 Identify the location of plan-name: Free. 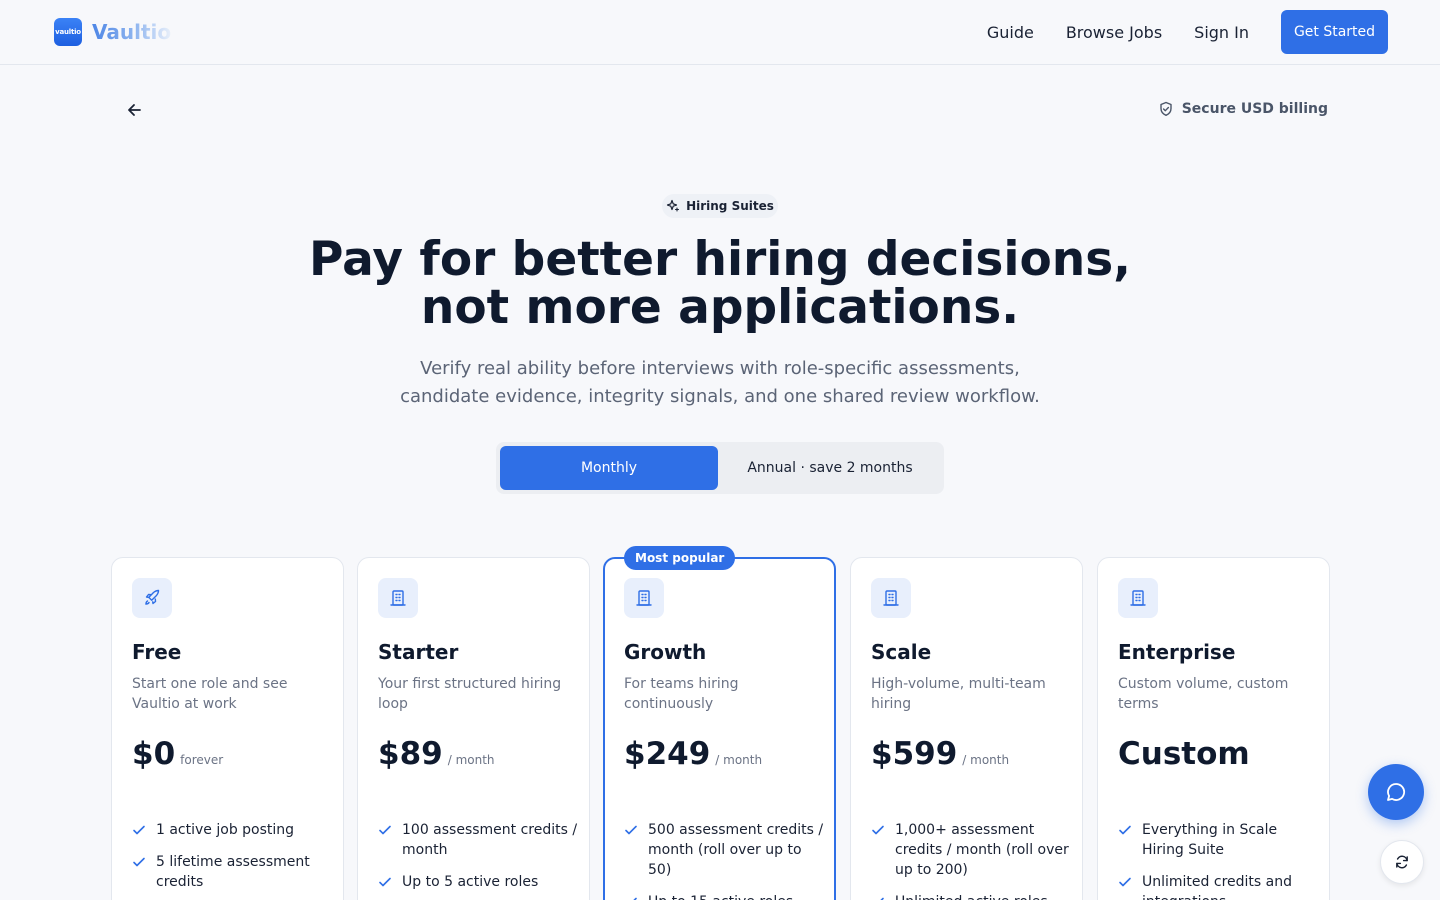
(157, 652).